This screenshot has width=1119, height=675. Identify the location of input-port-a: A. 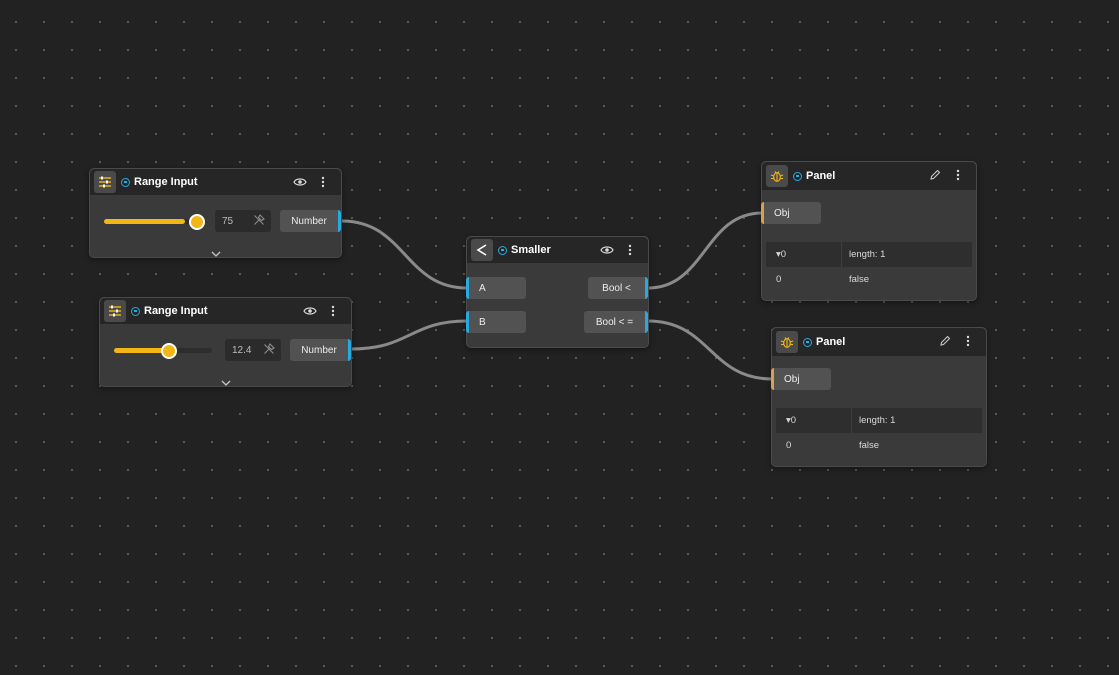
(496, 288).